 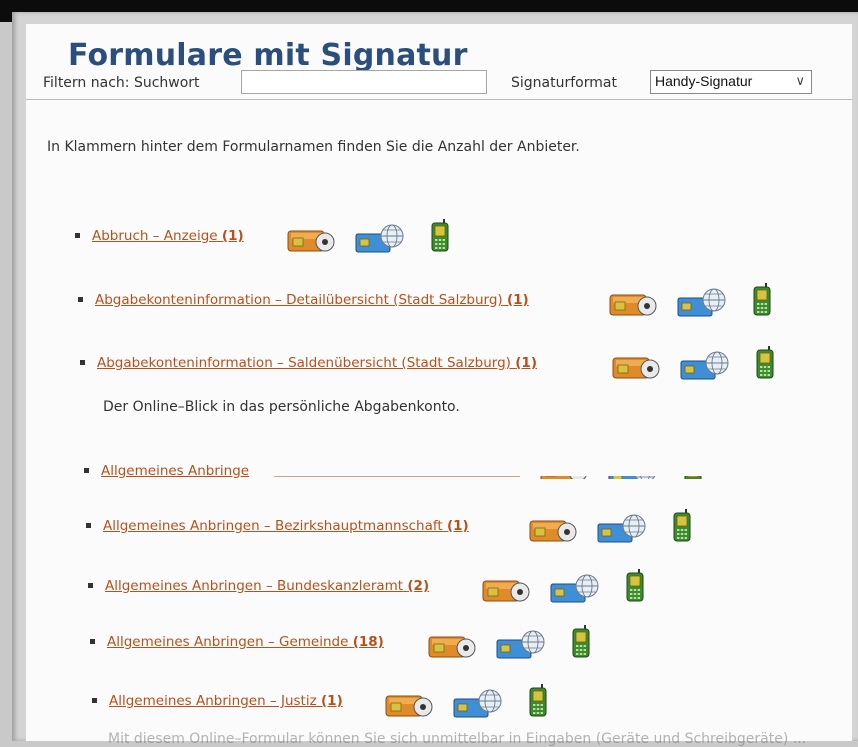 I want to click on signature-format-select: Handy-Signatur ∨, so click(x=731, y=82).